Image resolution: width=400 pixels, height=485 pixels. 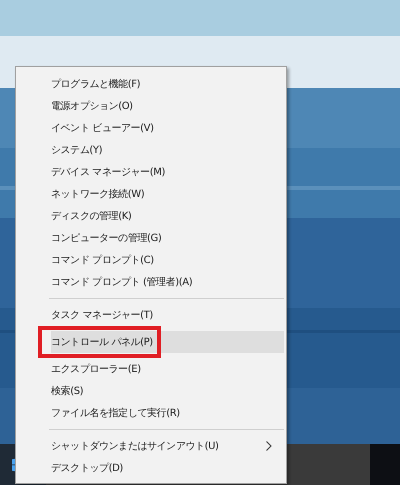 What do you see at coordinates (151, 150) in the screenshot?
I see `menu-item: システム(Y)` at bounding box center [151, 150].